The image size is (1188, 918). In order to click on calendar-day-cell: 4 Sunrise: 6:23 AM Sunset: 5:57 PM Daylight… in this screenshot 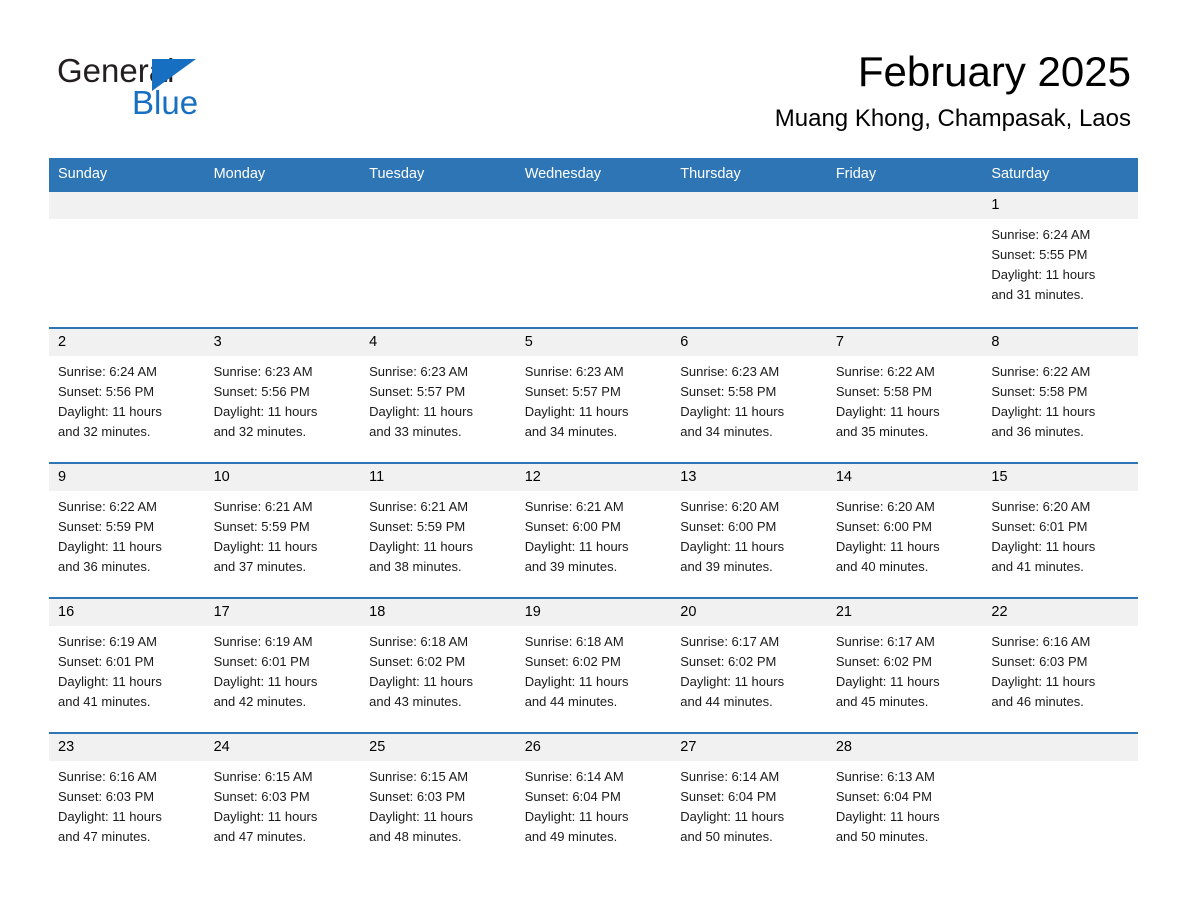, I will do `click(438, 395)`.